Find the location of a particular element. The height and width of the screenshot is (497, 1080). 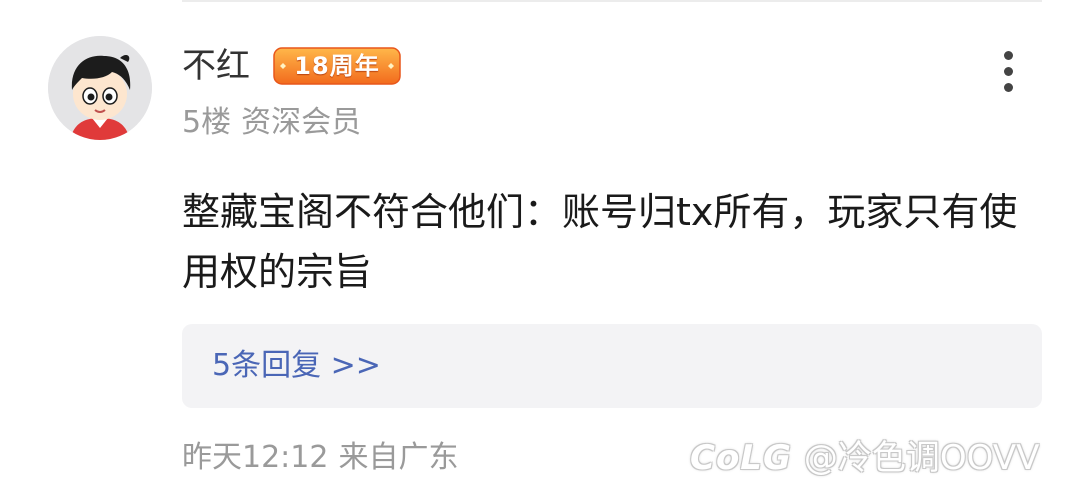

member-level: 资深会员 is located at coordinates (301, 122).